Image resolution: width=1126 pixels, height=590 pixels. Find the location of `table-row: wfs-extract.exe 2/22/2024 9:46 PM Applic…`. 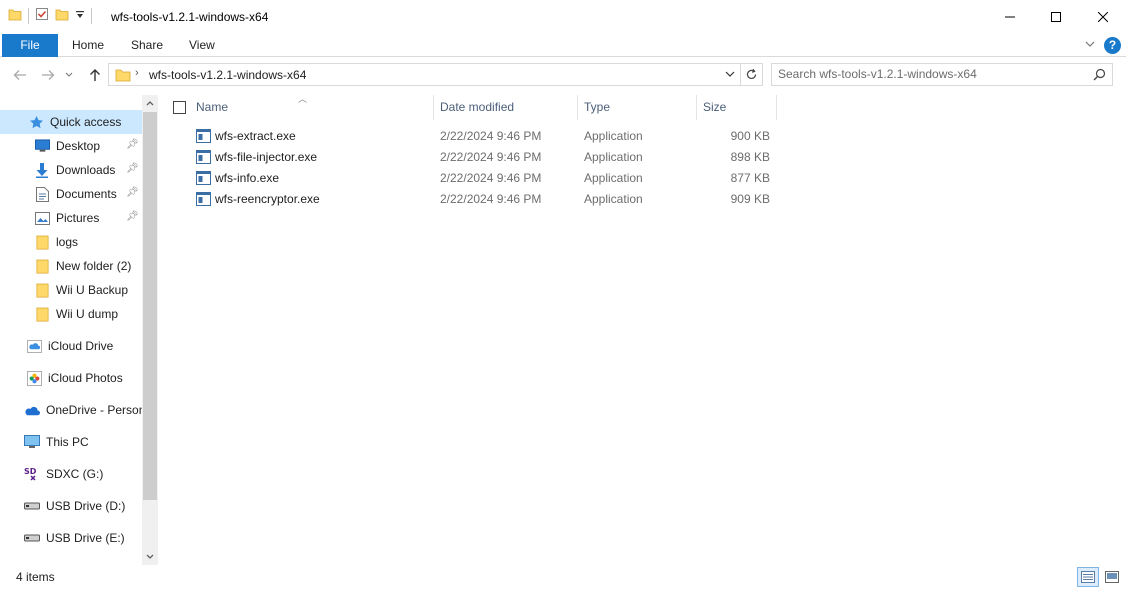

table-row: wfs-extract.exe 2/22/2024 9:46 PM Applic… is located at coordinates (643, 136).